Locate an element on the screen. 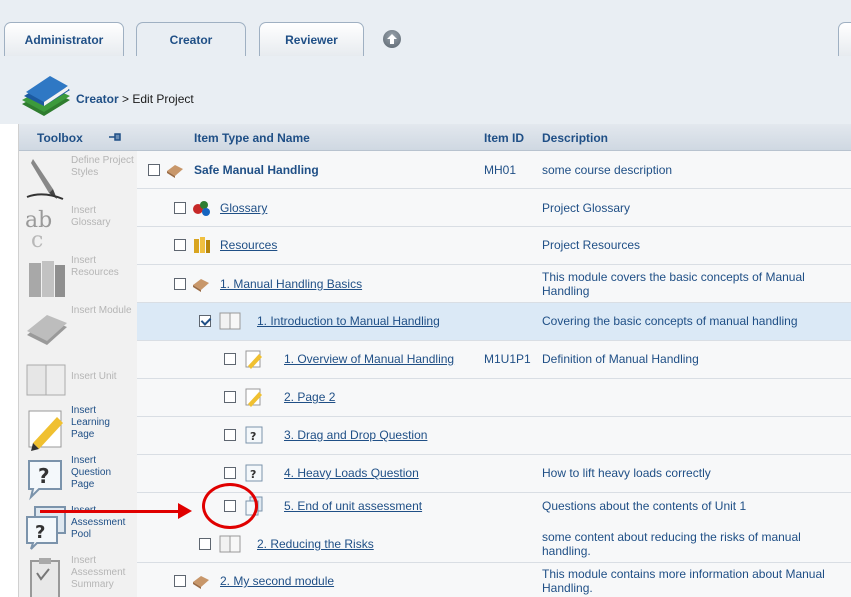 This screenshot has width=851, height=597. pen-nib-icon is located at coordinates (45, 179).